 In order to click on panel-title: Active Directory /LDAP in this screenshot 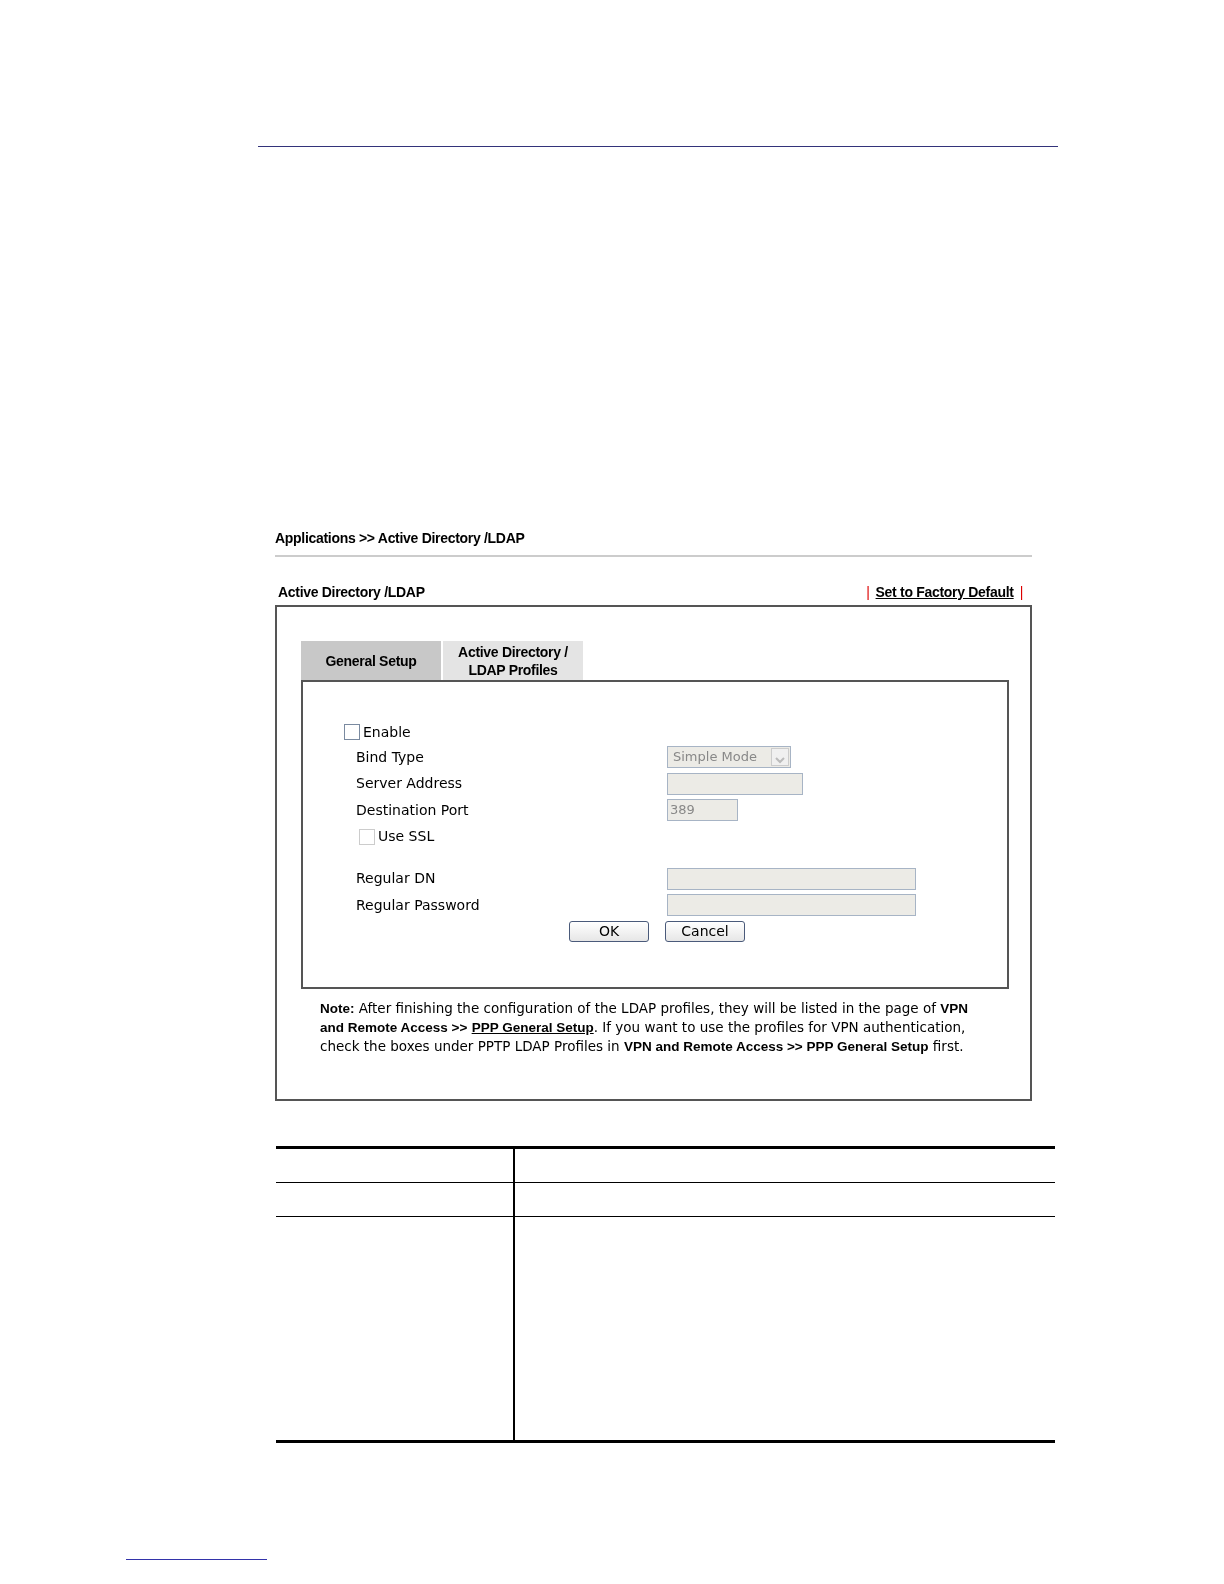, I will do `click(351, 592)`.